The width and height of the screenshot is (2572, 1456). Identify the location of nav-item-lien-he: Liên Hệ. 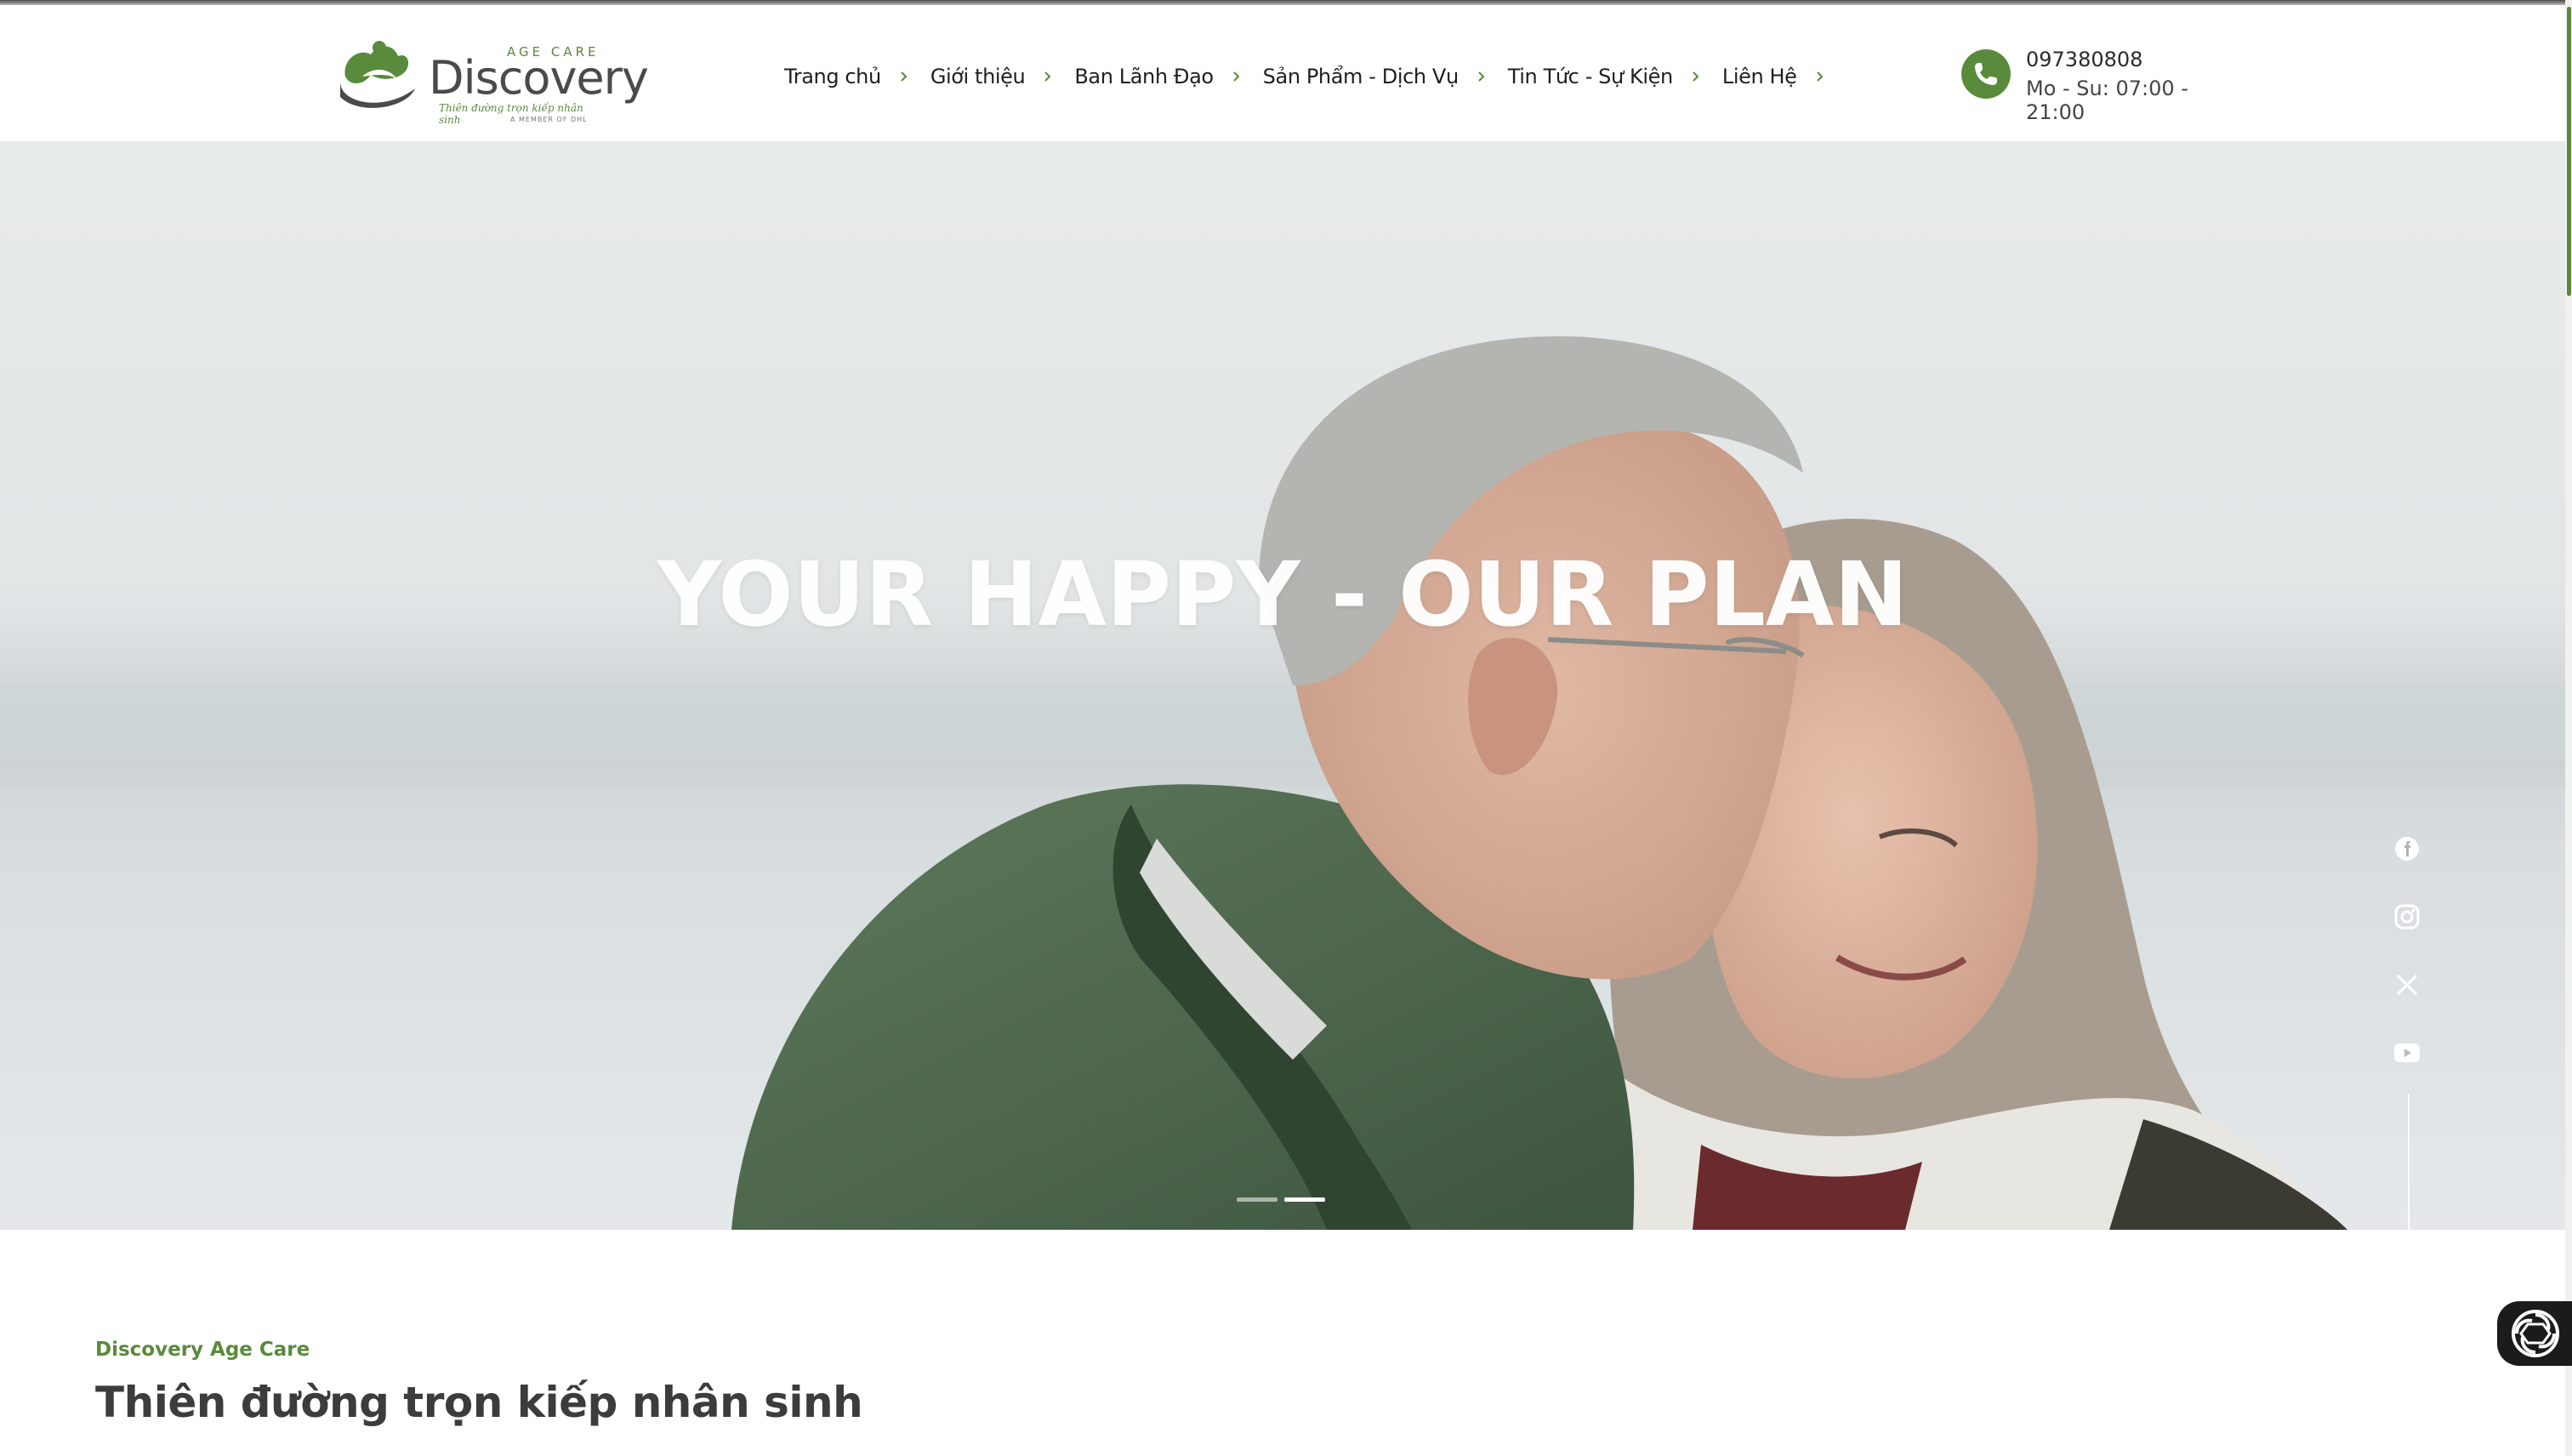
(1773, 76).